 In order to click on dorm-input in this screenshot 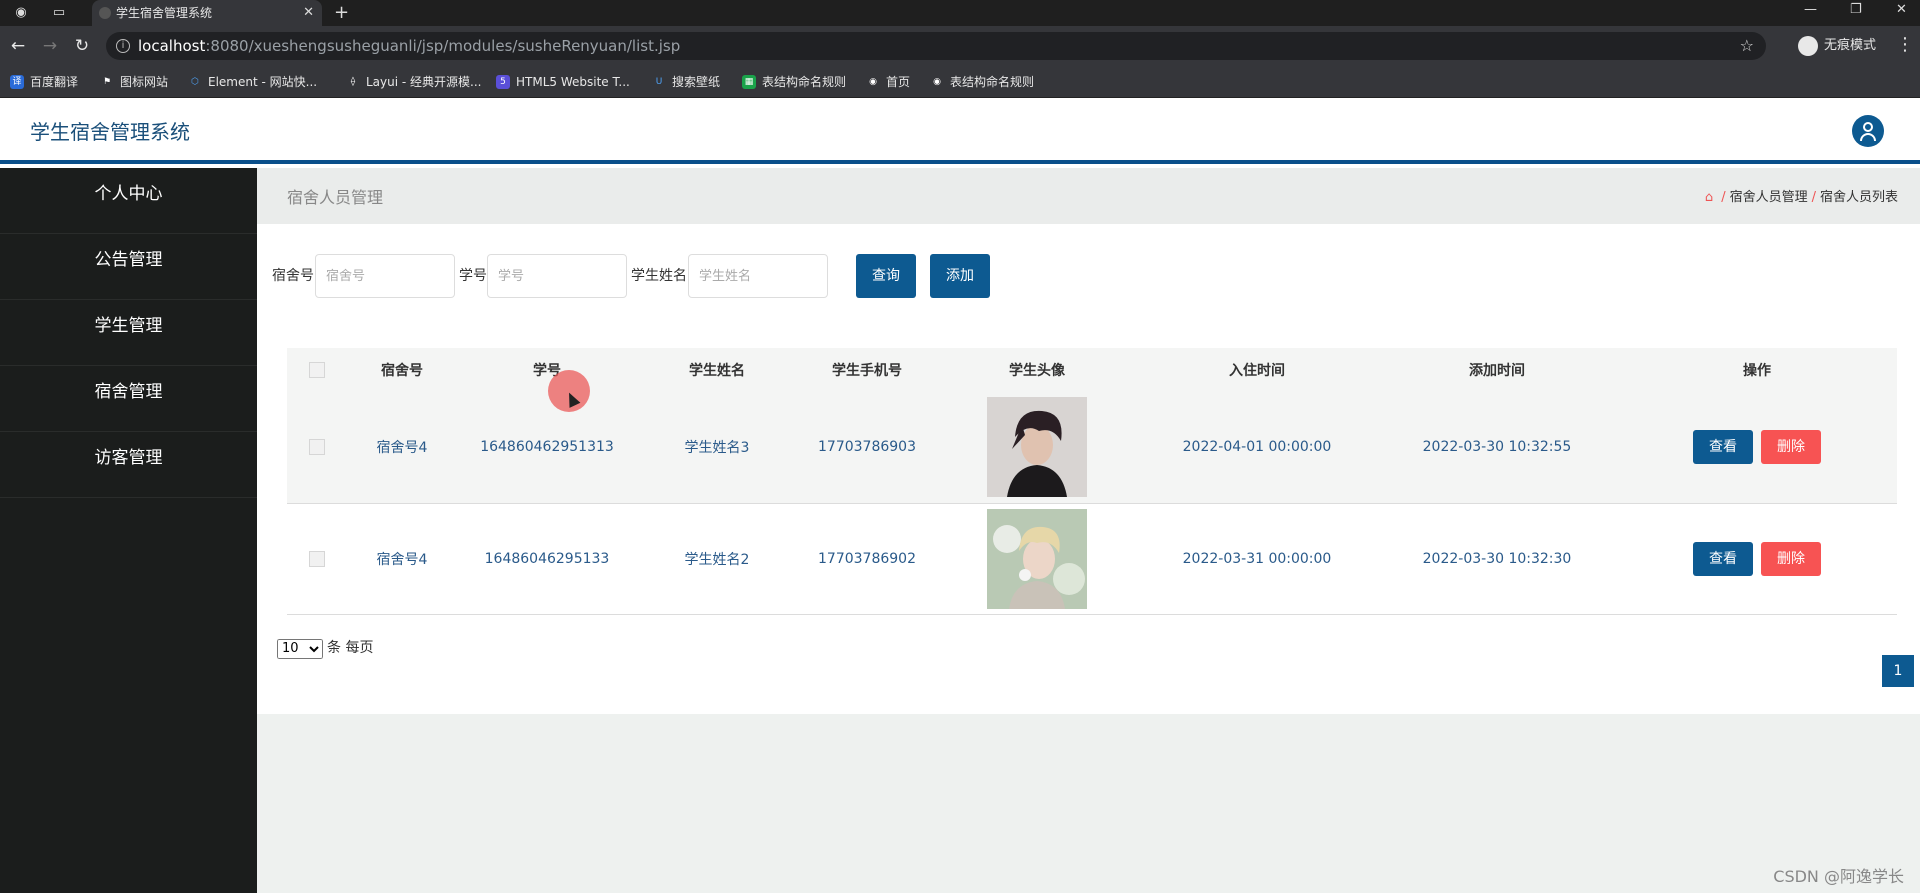, I will do `click(385, 276)`.